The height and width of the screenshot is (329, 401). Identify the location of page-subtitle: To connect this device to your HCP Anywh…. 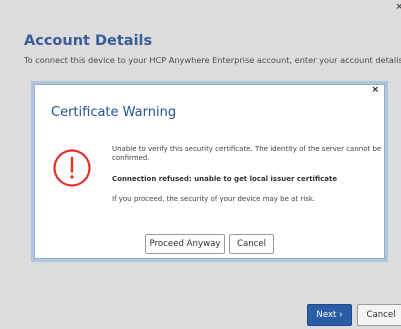
(212, 60).